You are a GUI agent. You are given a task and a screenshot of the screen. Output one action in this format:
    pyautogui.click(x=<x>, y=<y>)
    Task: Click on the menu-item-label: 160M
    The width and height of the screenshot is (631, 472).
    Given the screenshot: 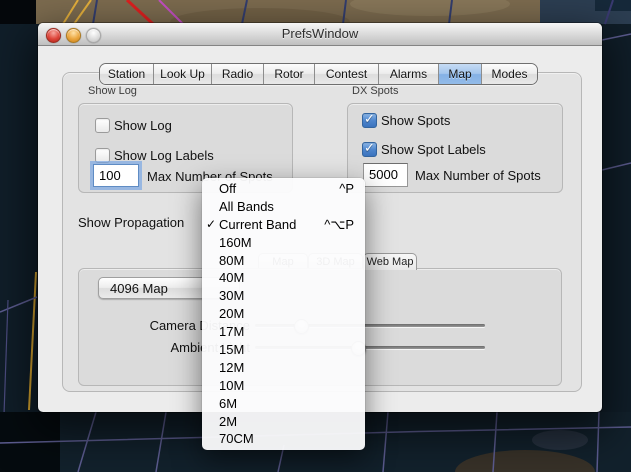 What is the action you would take?
    pyautogui.click(x=235, y=242)
    